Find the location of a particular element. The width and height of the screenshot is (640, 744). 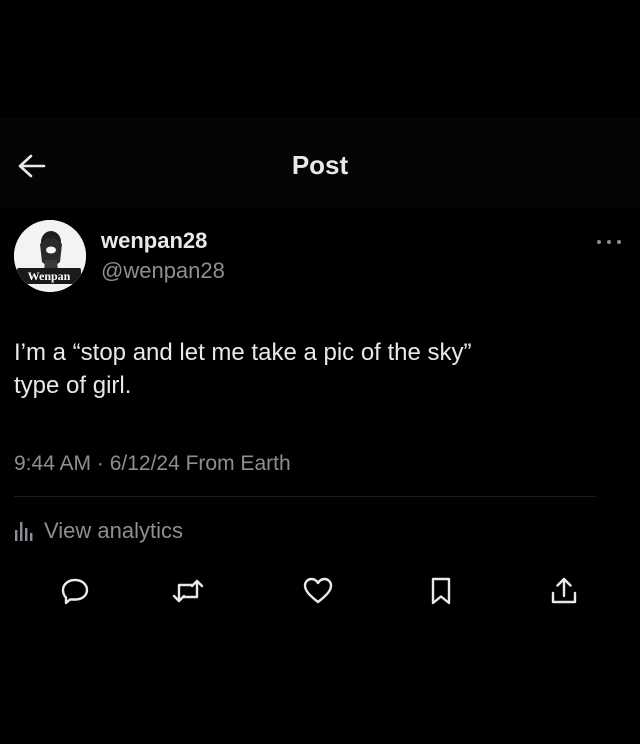

repost-button is located at coordinates (188, 591).